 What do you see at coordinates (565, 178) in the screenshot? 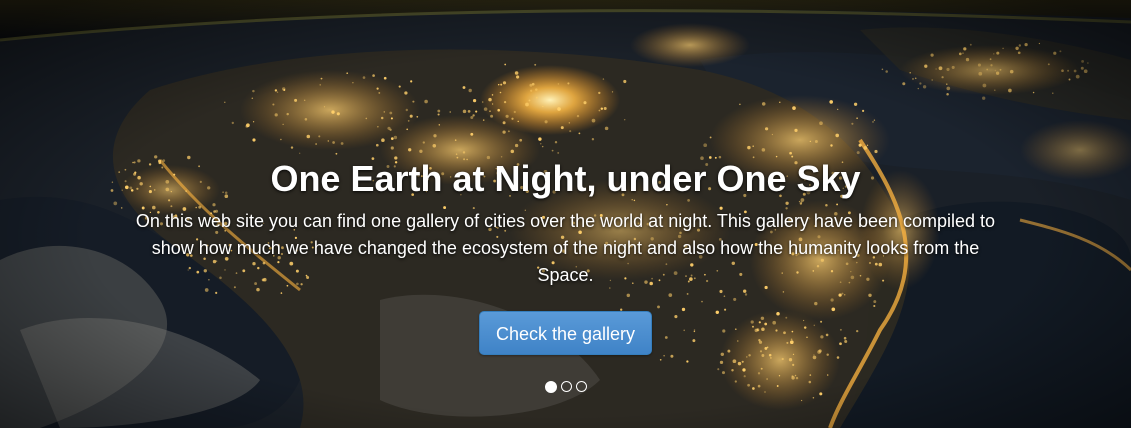
I see `hero-title: One Earth at Night, under One Sky` at bounding box center [565, 178].